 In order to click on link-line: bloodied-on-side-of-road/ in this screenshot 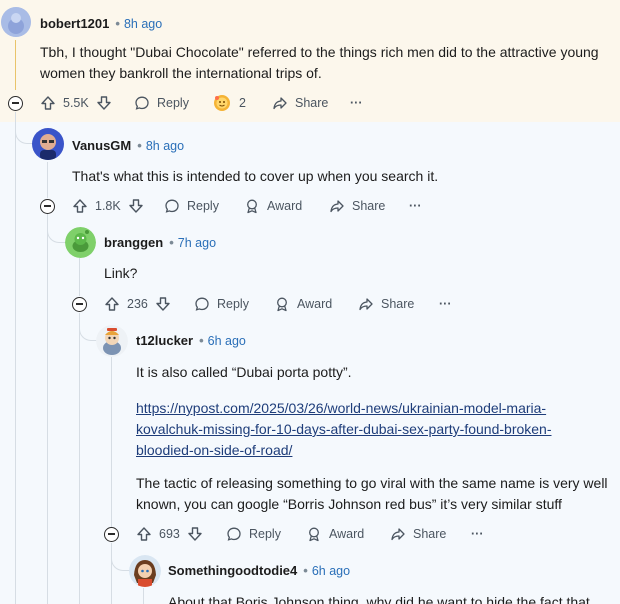, I will do `click(376, 450)`.